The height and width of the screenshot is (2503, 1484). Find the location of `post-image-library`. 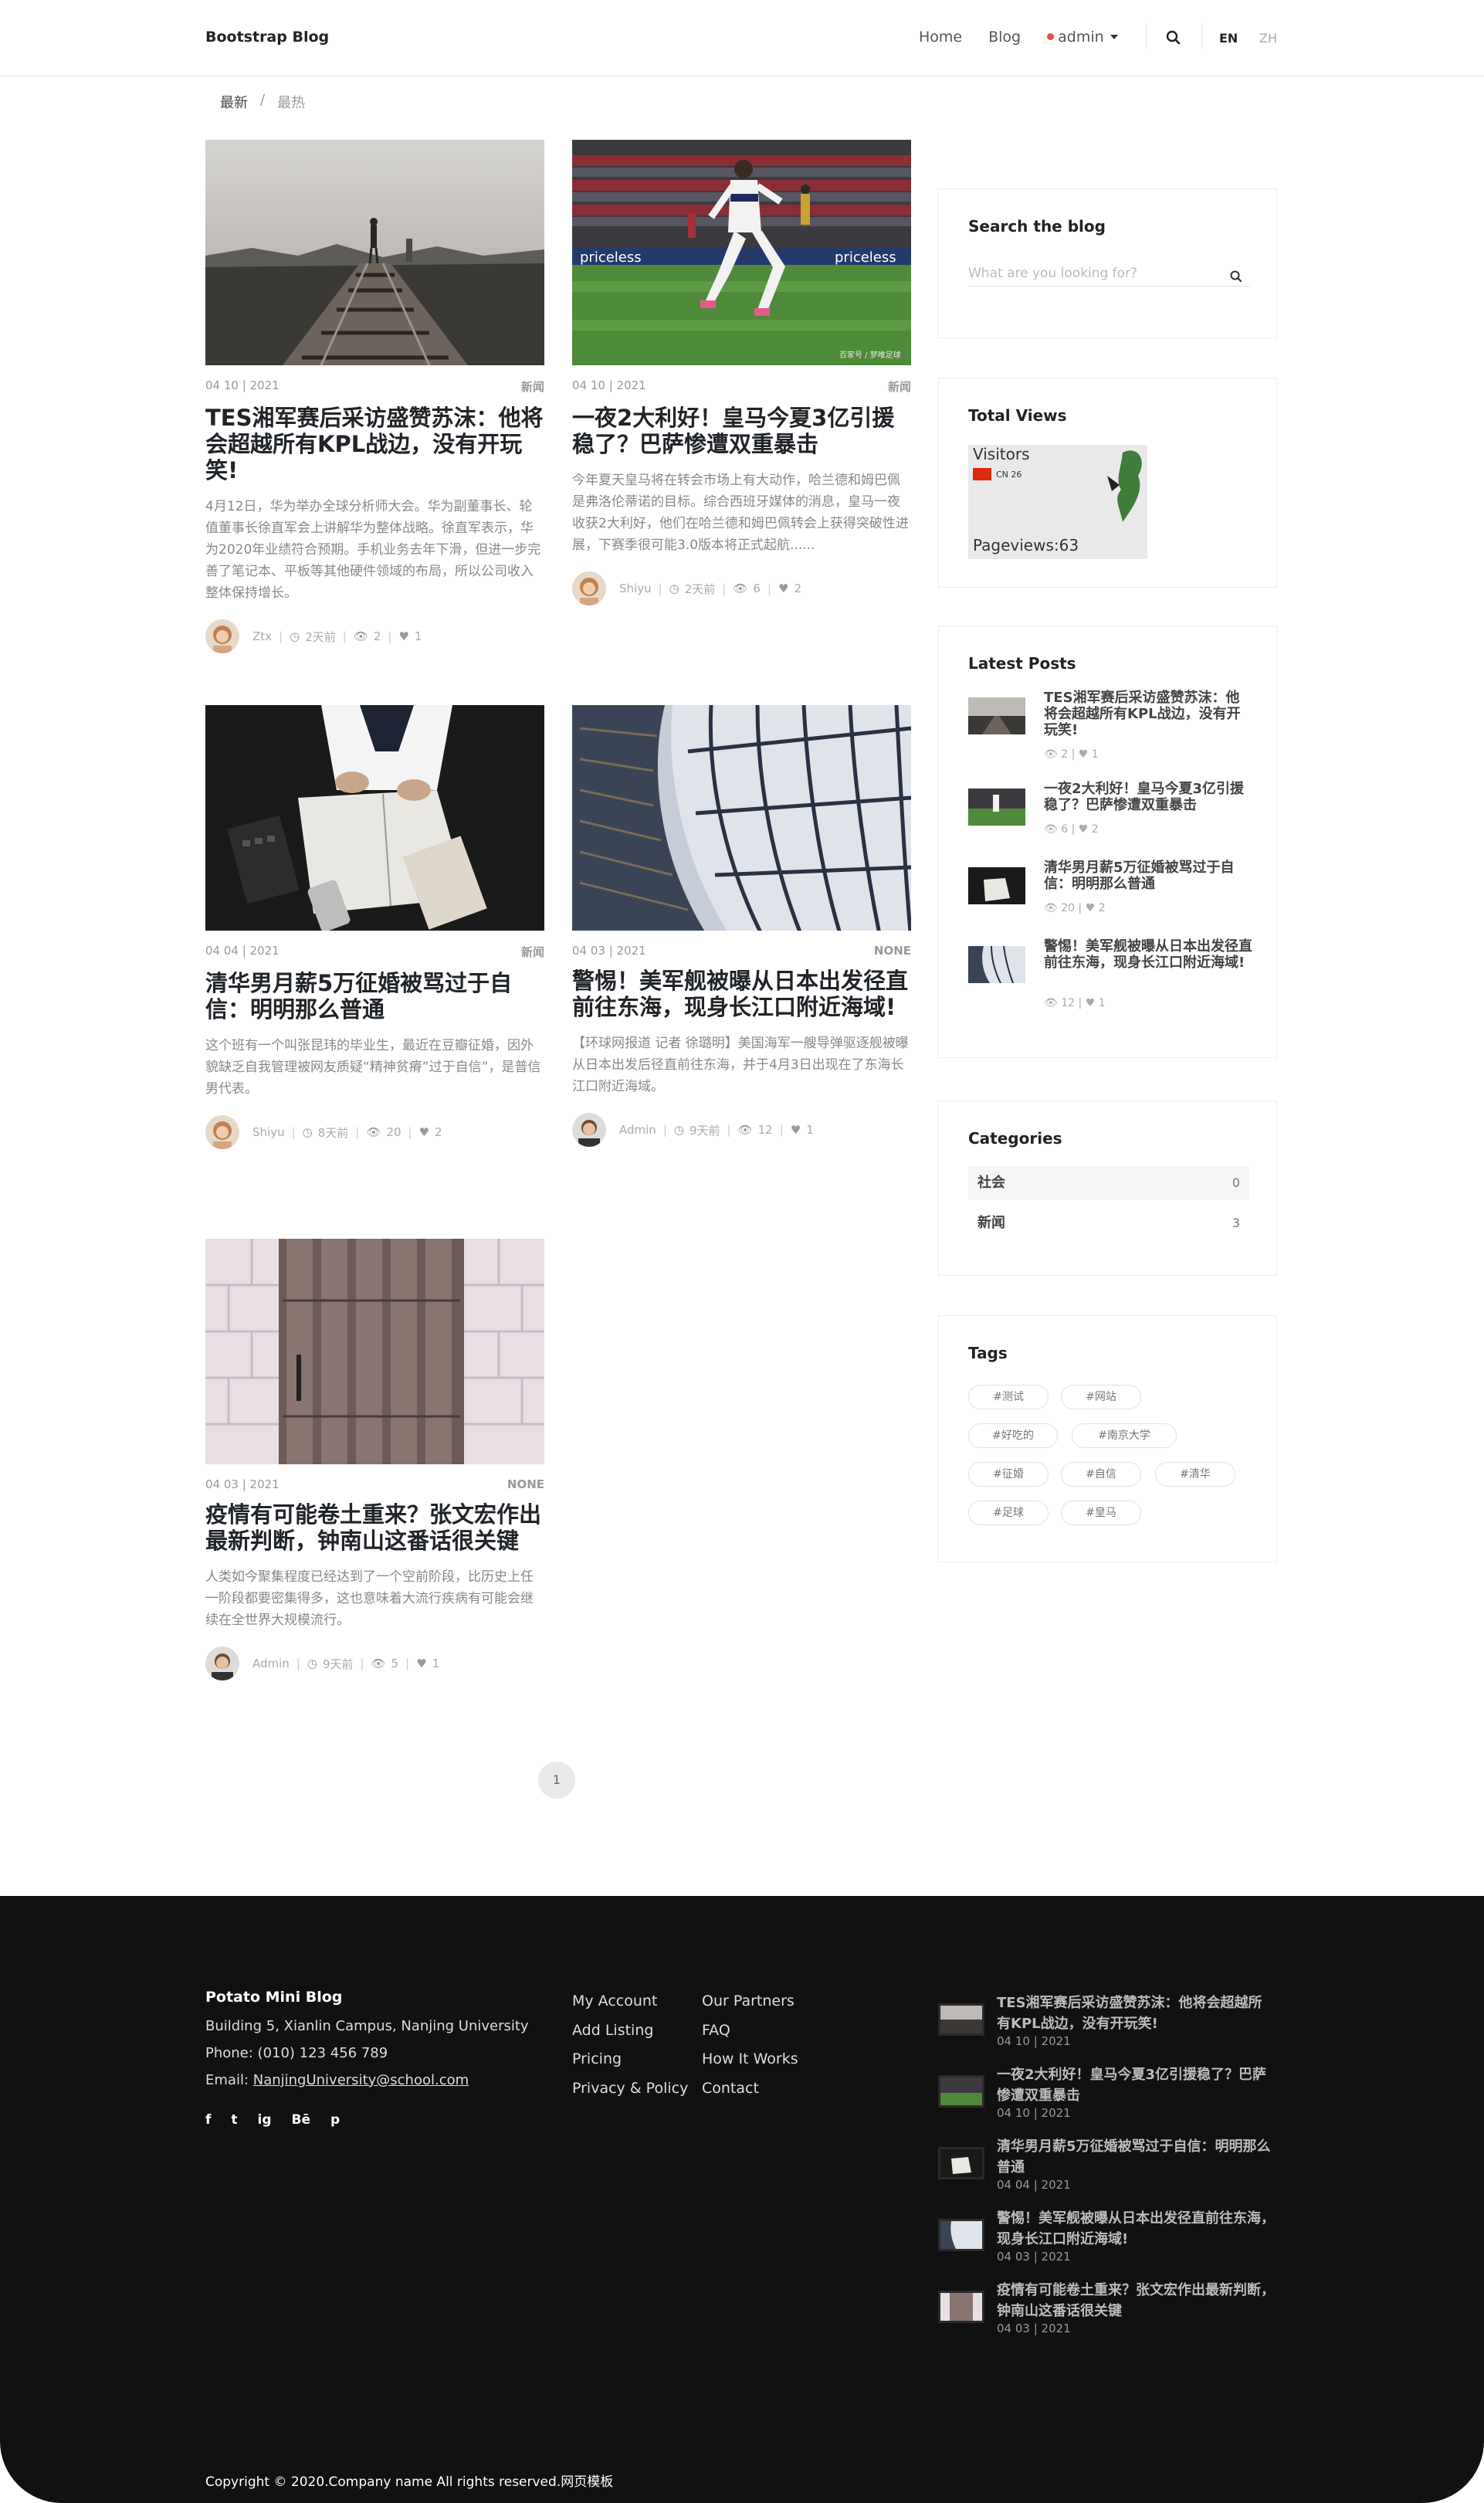

post-image-library is located at coordinates (741, 818).